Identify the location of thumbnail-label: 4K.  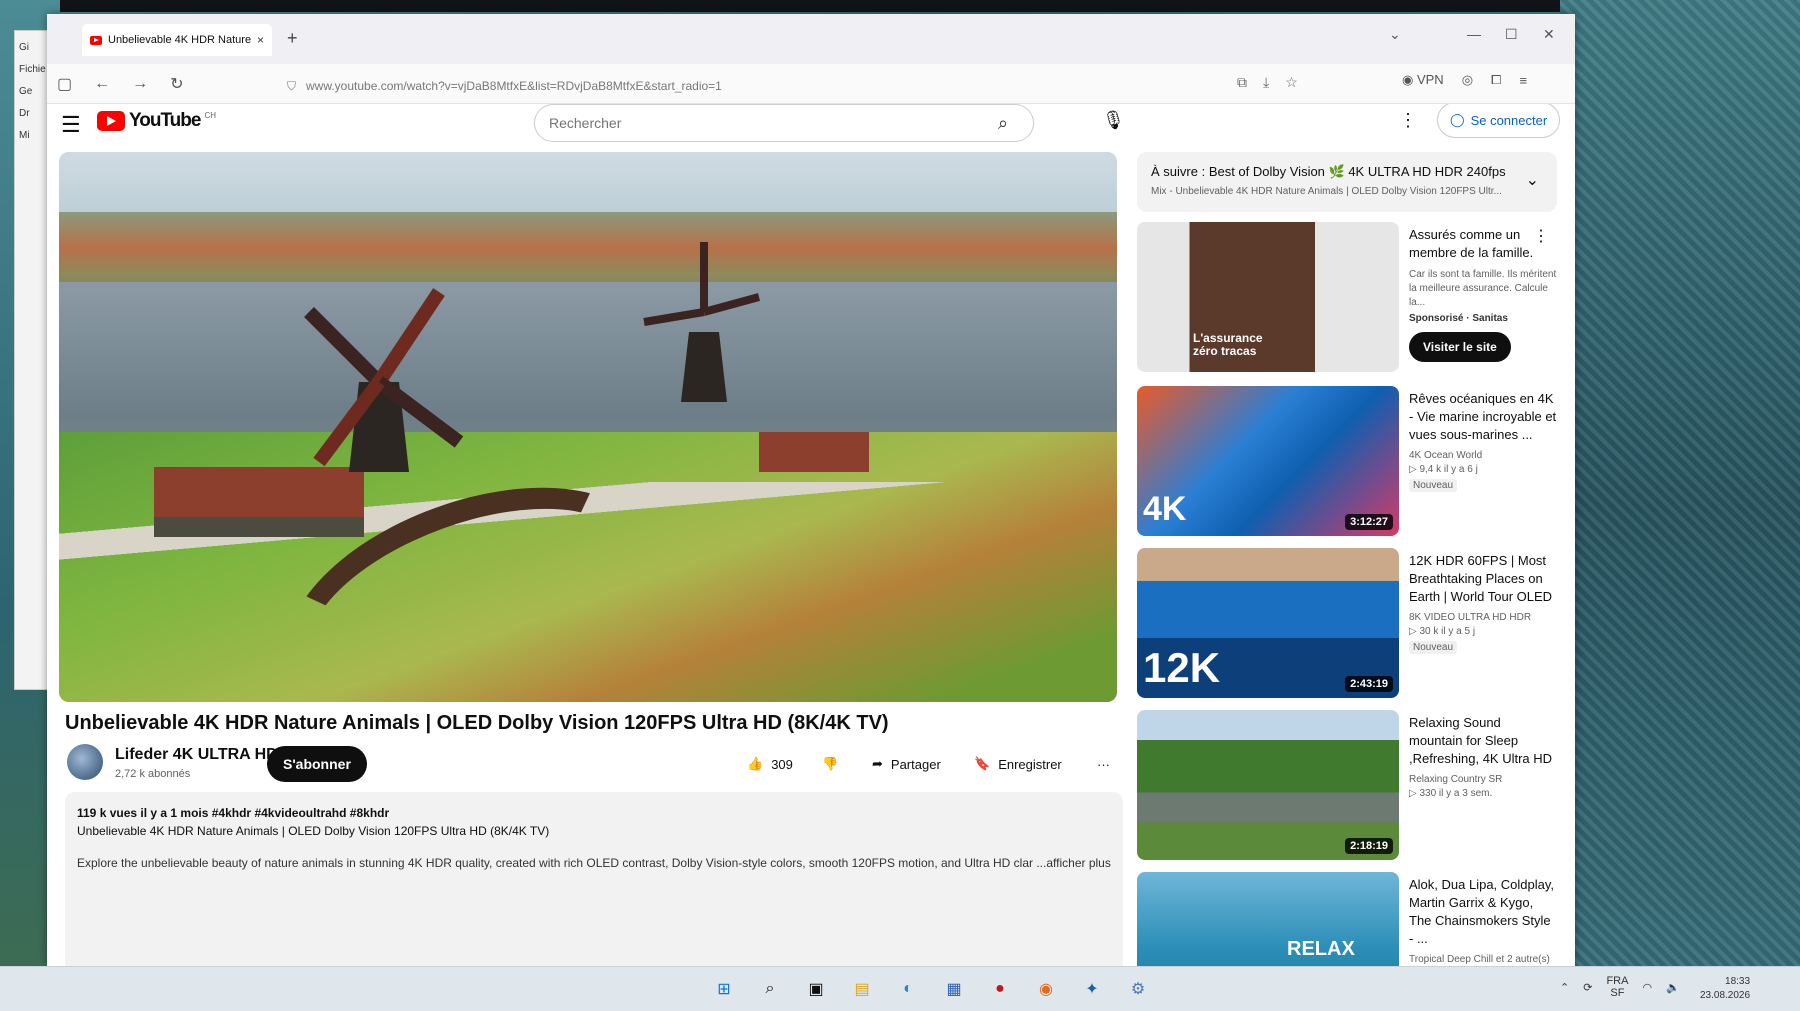
(1165, 509).